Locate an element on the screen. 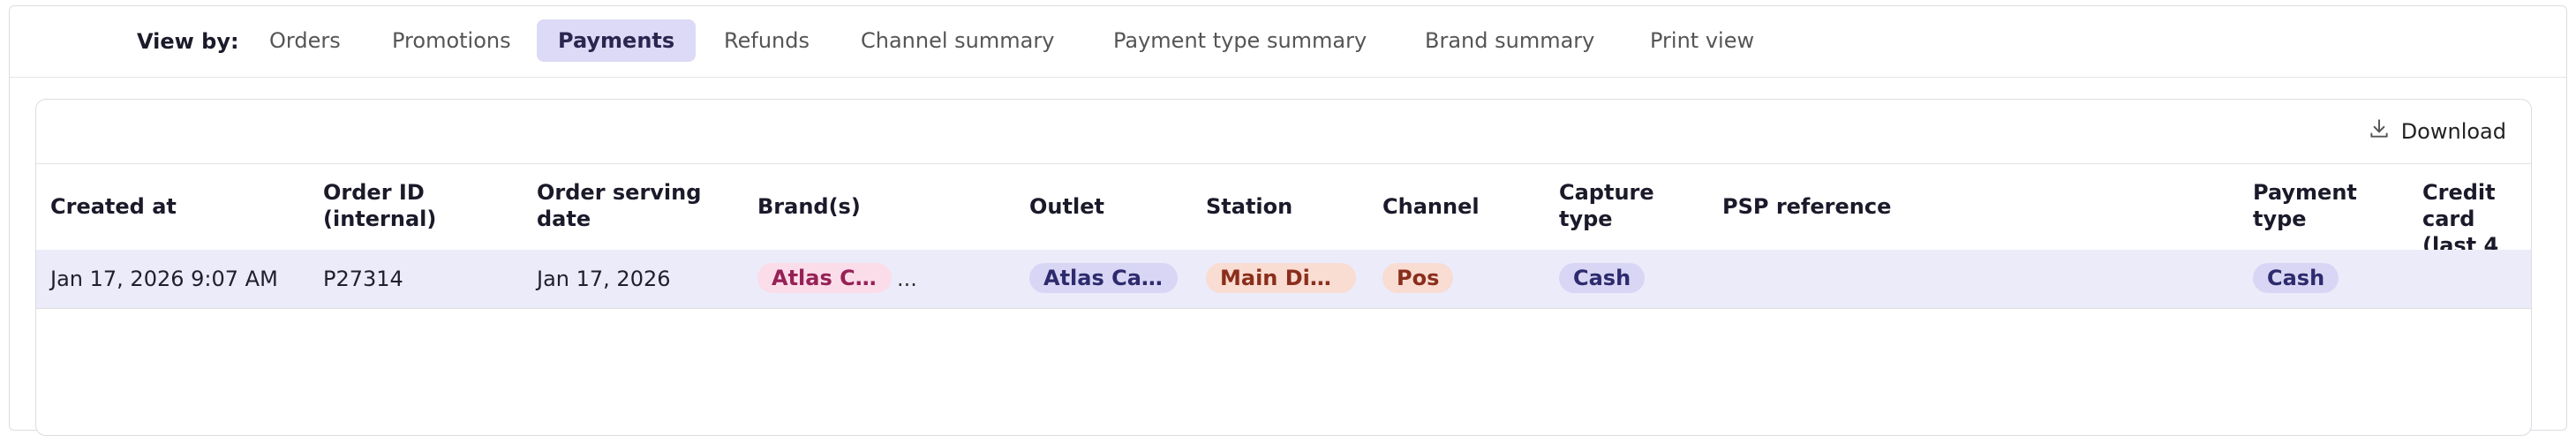  payment-type-pill: Cash is located at coordinates (2296, 278).